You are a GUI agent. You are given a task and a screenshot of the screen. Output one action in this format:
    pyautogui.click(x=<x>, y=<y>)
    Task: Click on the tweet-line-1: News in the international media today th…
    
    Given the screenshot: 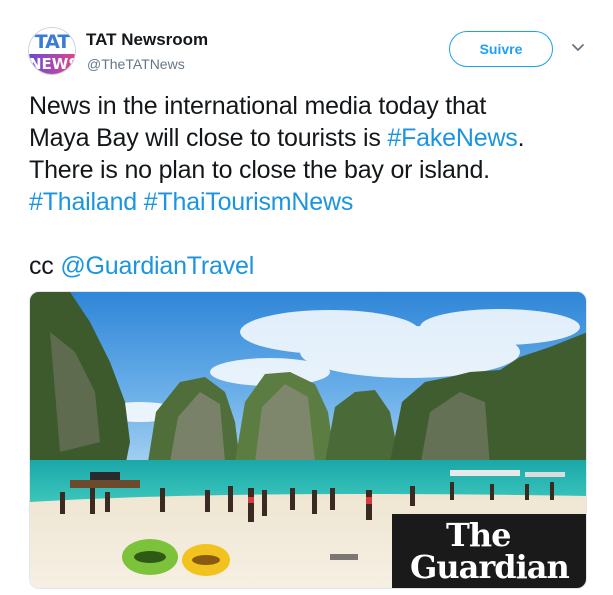 What is the action you would take?
    pyautogui.click(x=258, y=106)
    